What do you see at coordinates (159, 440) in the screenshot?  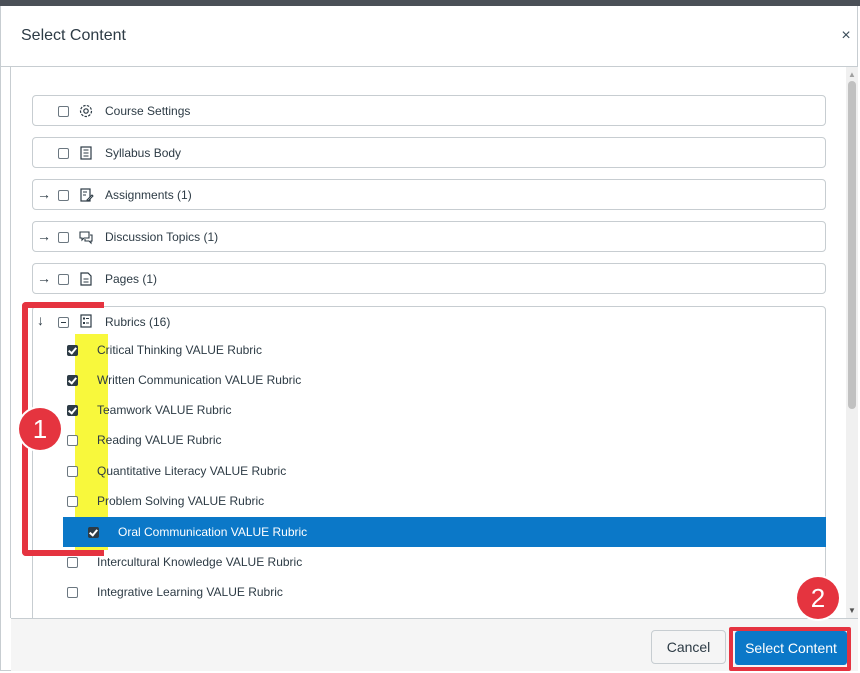 I see `rubric-item-label: Reading VALUE Rubric` at bounding box center [159, 440].